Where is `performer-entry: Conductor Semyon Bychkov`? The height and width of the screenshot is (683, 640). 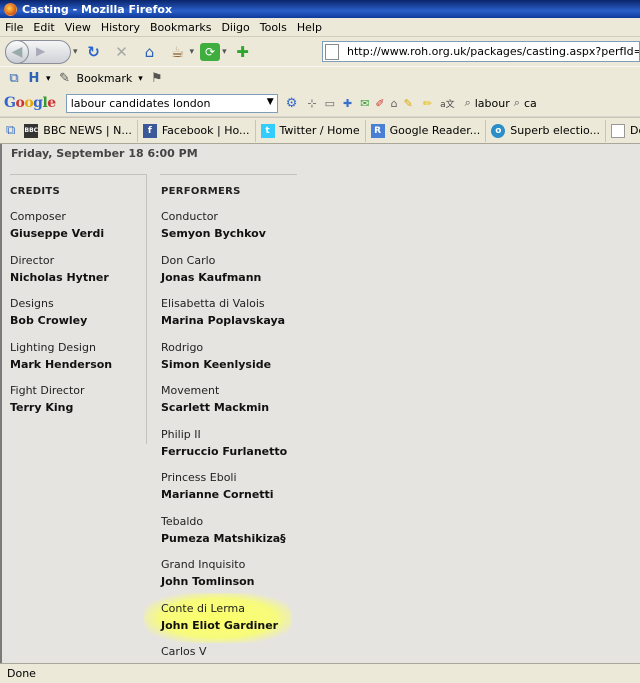 performer-entry: Conductor Semyon Bychkov is located at coordinates (261, 225).